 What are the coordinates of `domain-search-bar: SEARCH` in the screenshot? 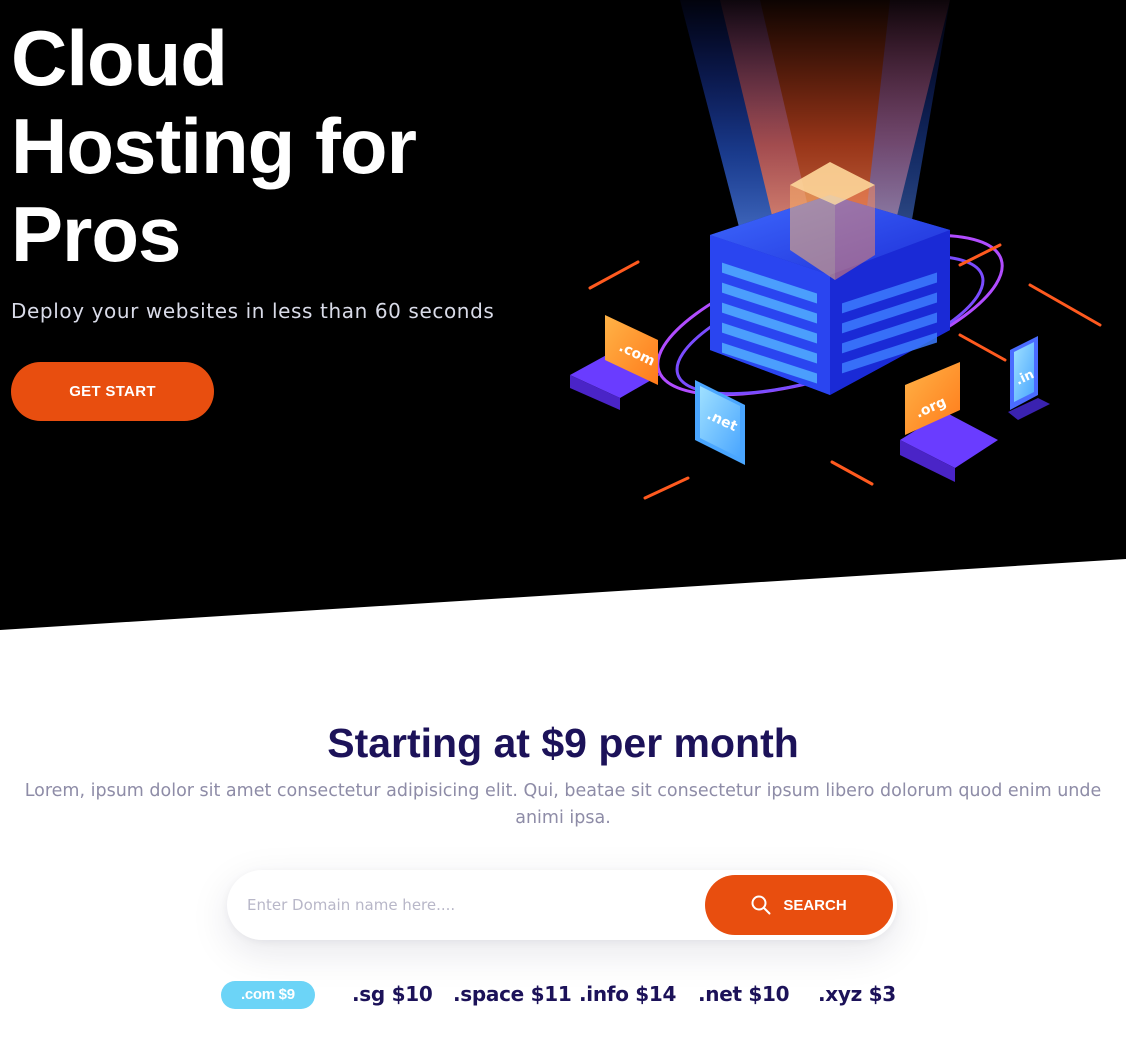 It's located at (562, 905).